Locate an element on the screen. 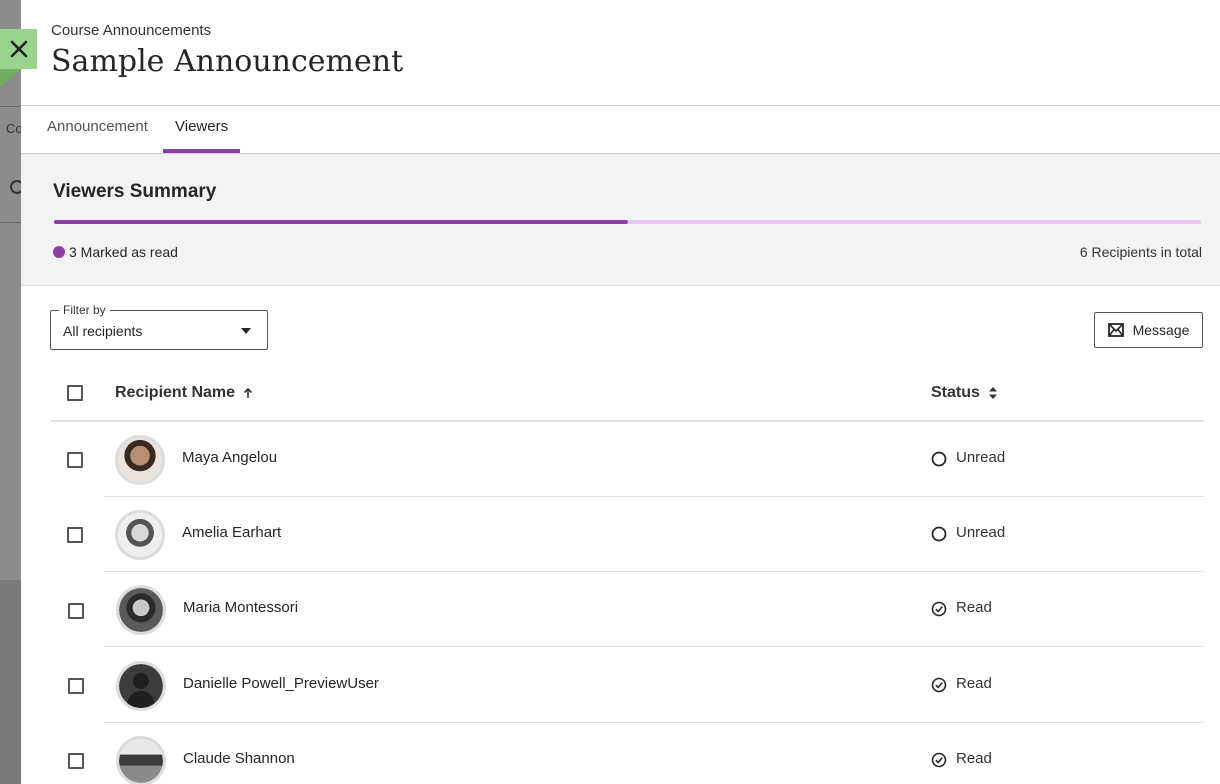 Image resolution: width=1220 pixels, height=784 pixels. column-header-status-label: Status is located at coordinates (955, 392).